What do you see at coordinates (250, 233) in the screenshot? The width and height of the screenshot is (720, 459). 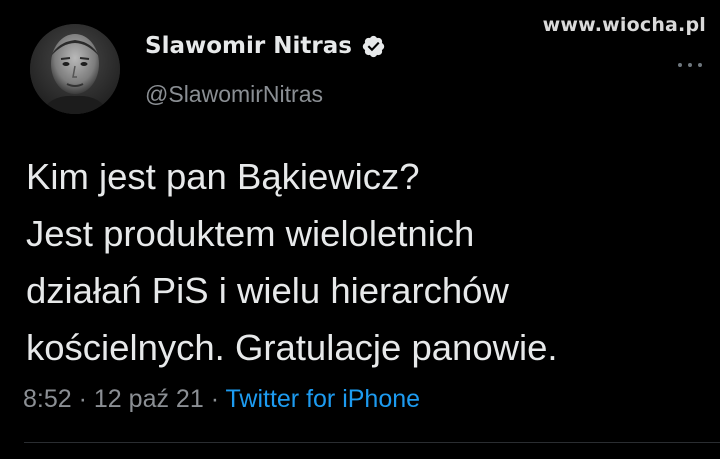 I see `tweet-line: Jest produktem wieloletnich` at bounding box center [250, 233].